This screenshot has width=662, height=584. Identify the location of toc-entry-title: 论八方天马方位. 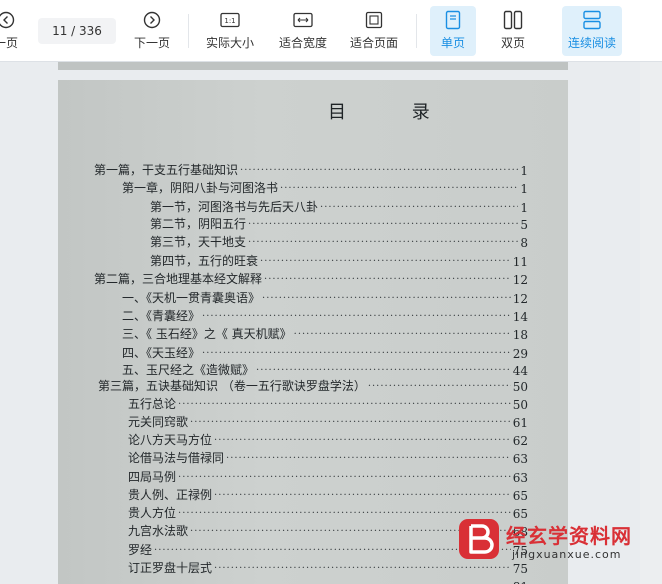
(170, 440).